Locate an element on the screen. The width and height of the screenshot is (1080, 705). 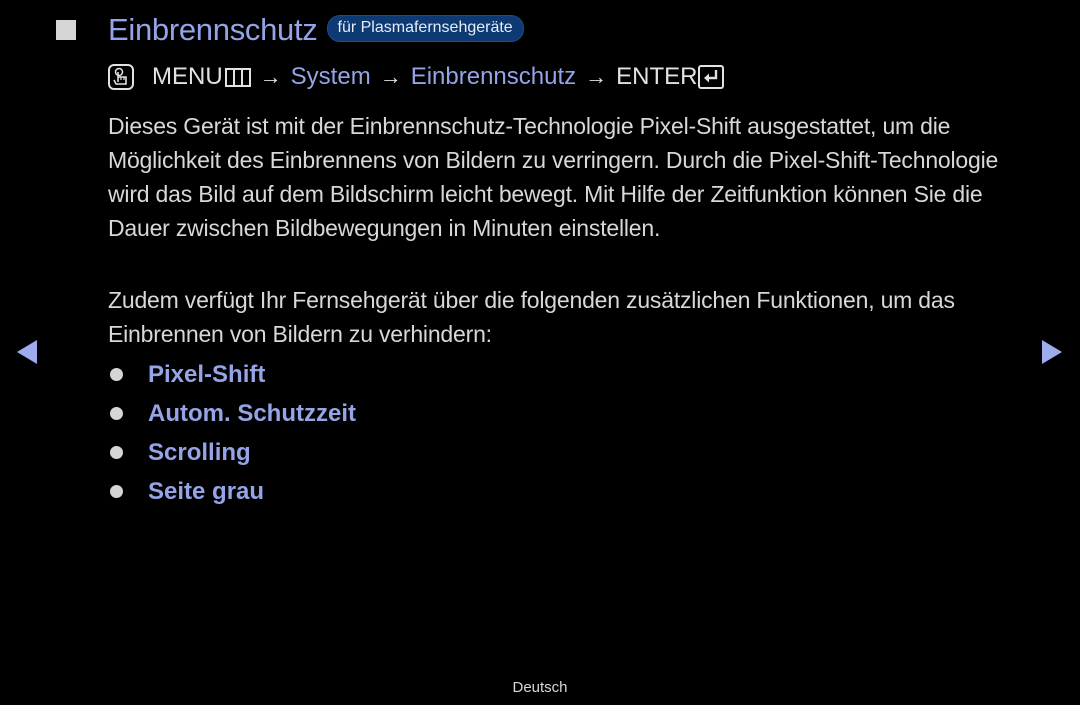
feature-item-scrolling: Scrolling is located at coordinates (233, 452).